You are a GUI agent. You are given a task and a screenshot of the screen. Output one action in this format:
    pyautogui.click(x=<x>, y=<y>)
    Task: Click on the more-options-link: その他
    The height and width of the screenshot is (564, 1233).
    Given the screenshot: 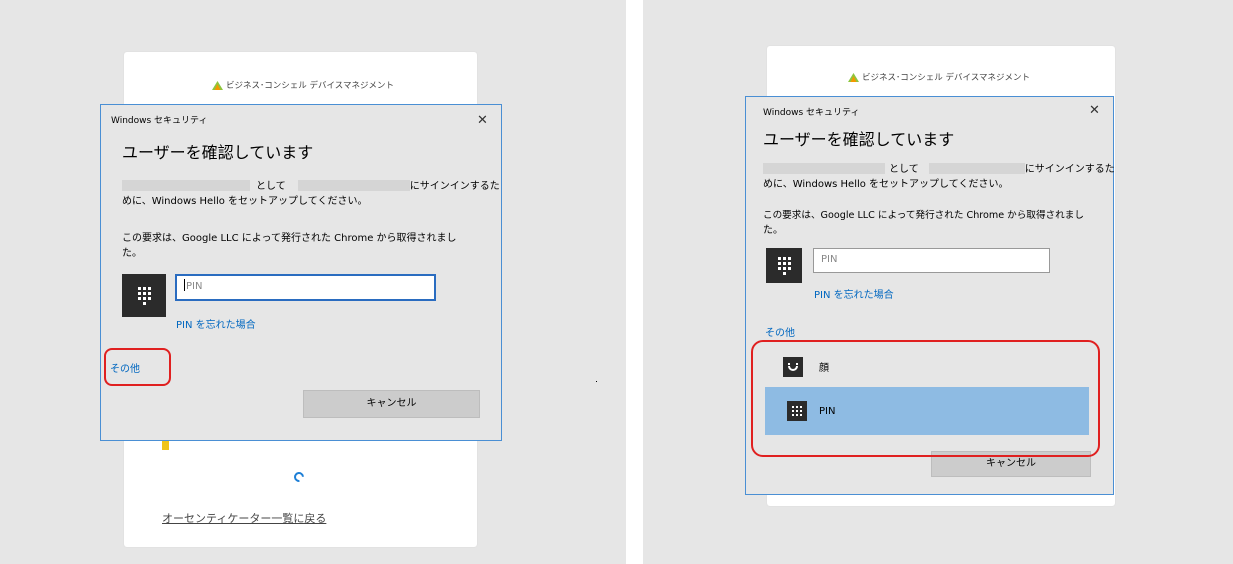 What is the action you would take?
    pyautogui.click(x=780, y=331)
    